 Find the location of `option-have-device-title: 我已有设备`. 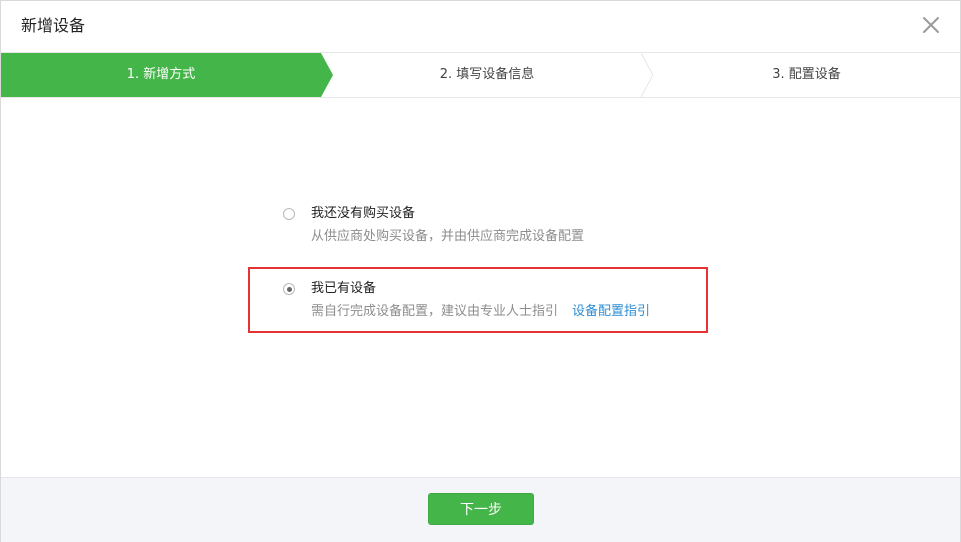

option-have-device-title: 我已有设备 is located at coordinates (344, 288).